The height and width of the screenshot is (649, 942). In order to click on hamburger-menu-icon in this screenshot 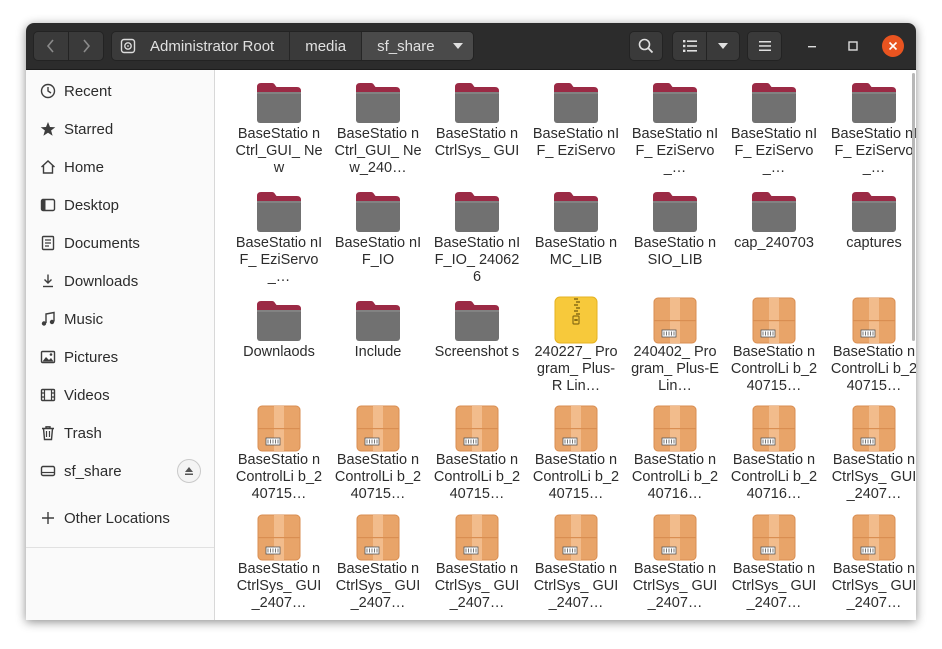, I will do `click(764, 46)`.